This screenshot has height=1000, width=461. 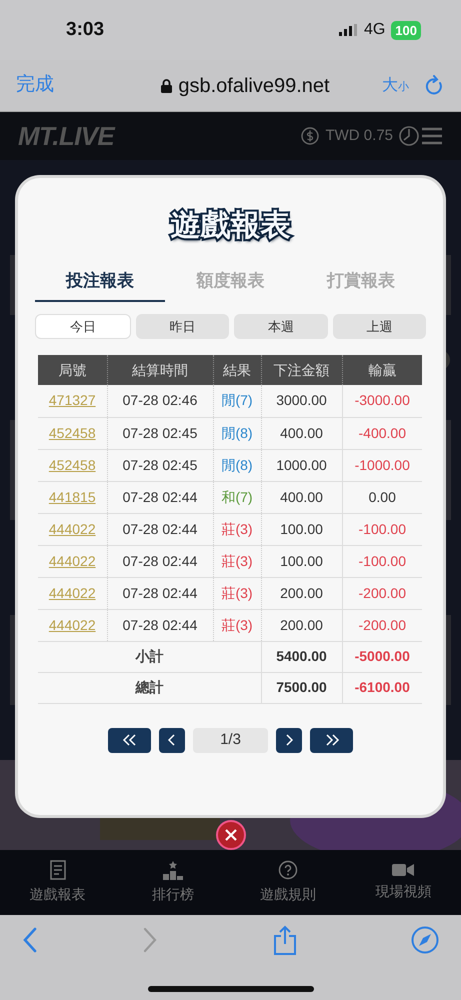 I want to click on reload-icon, so click(x=435, y=85).